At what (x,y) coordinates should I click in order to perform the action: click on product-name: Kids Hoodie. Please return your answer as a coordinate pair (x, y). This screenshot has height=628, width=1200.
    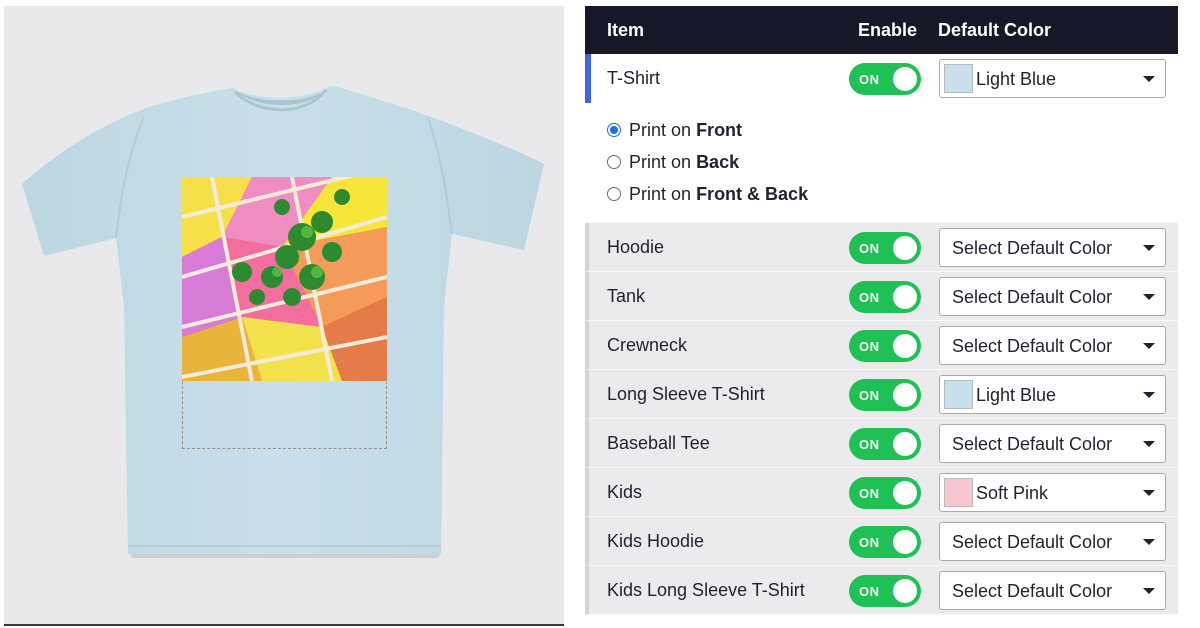
    Looking at the image, I should click on (656, 541).